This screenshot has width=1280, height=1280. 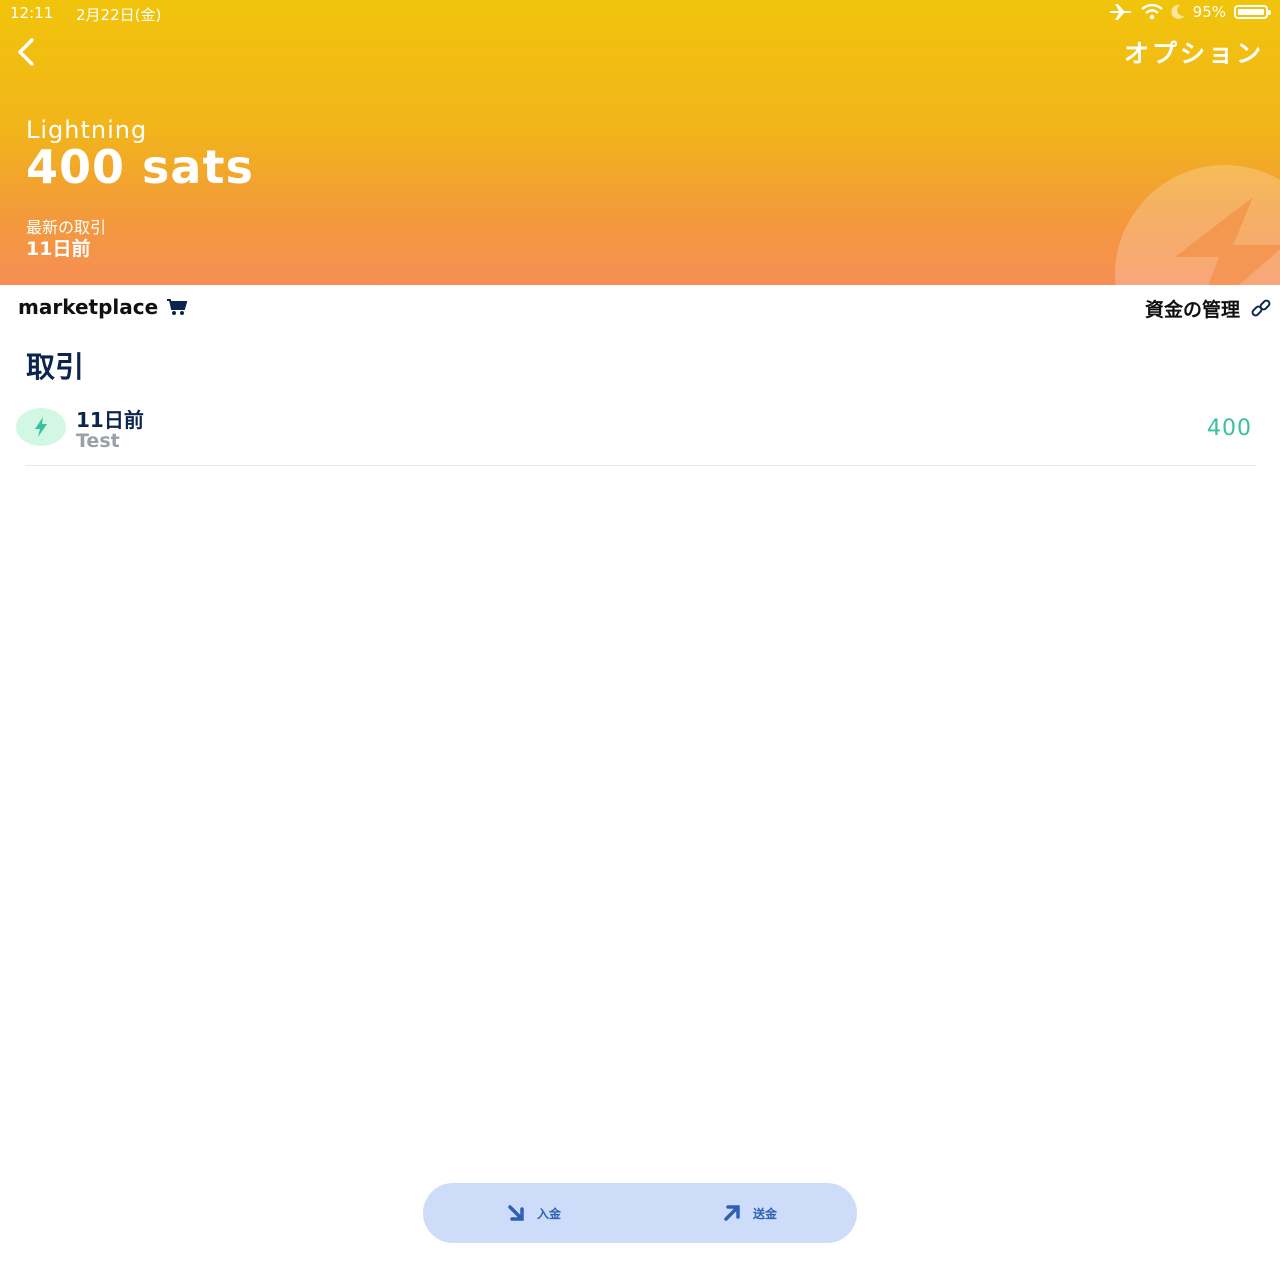 I want to click on transaction-date: 11日前, so click(x=110, y=420).